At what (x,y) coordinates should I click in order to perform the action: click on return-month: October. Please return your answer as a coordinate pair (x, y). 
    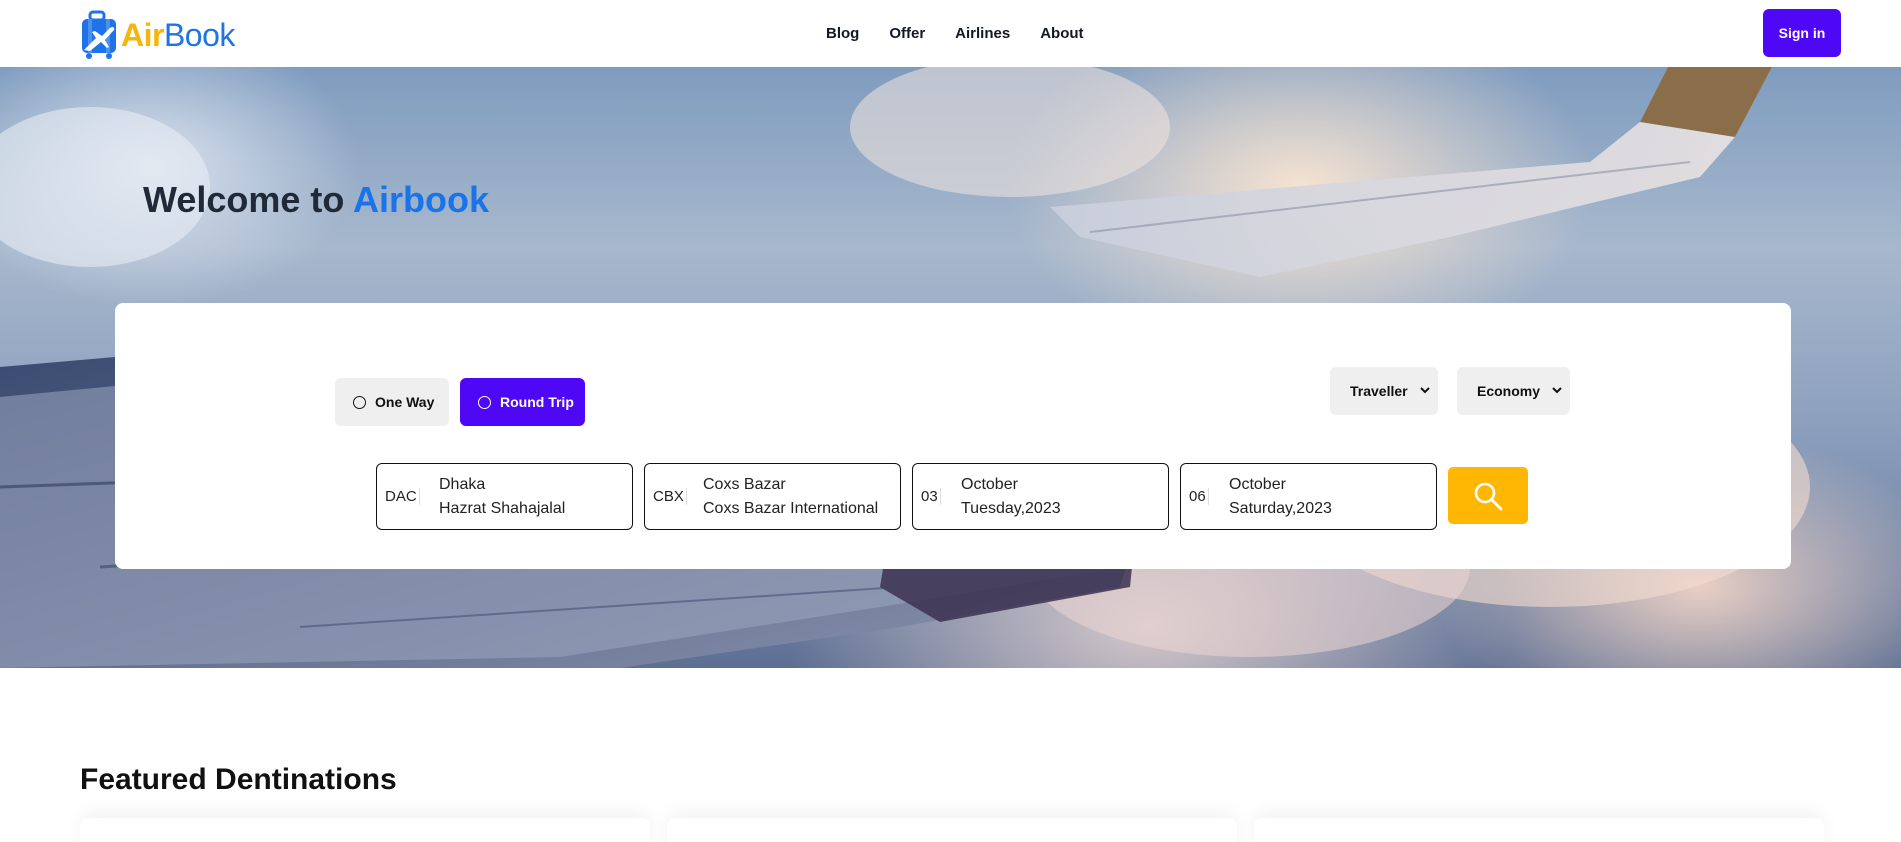
    Looking at the image, I should click on (1257, 484).